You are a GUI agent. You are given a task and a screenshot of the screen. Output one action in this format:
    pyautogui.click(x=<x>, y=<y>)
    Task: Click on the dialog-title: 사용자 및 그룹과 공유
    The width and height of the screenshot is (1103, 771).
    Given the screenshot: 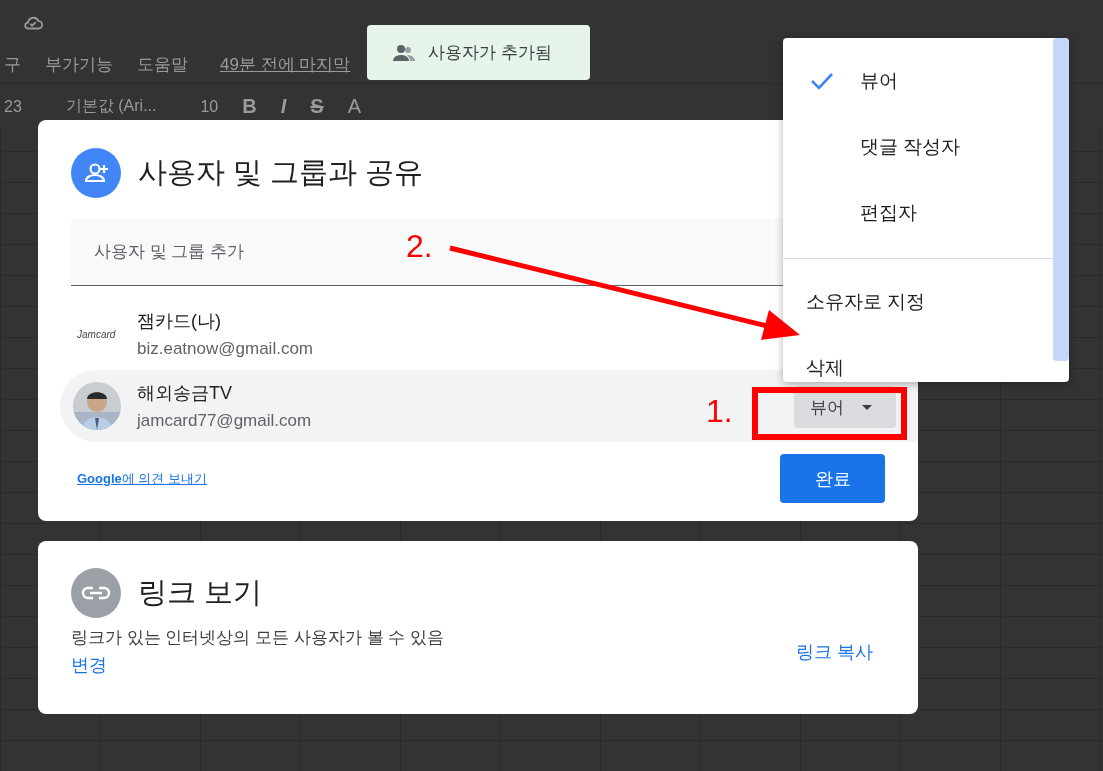 What is the action you would take?
    pyautogui.click(x=281, y=172)
    